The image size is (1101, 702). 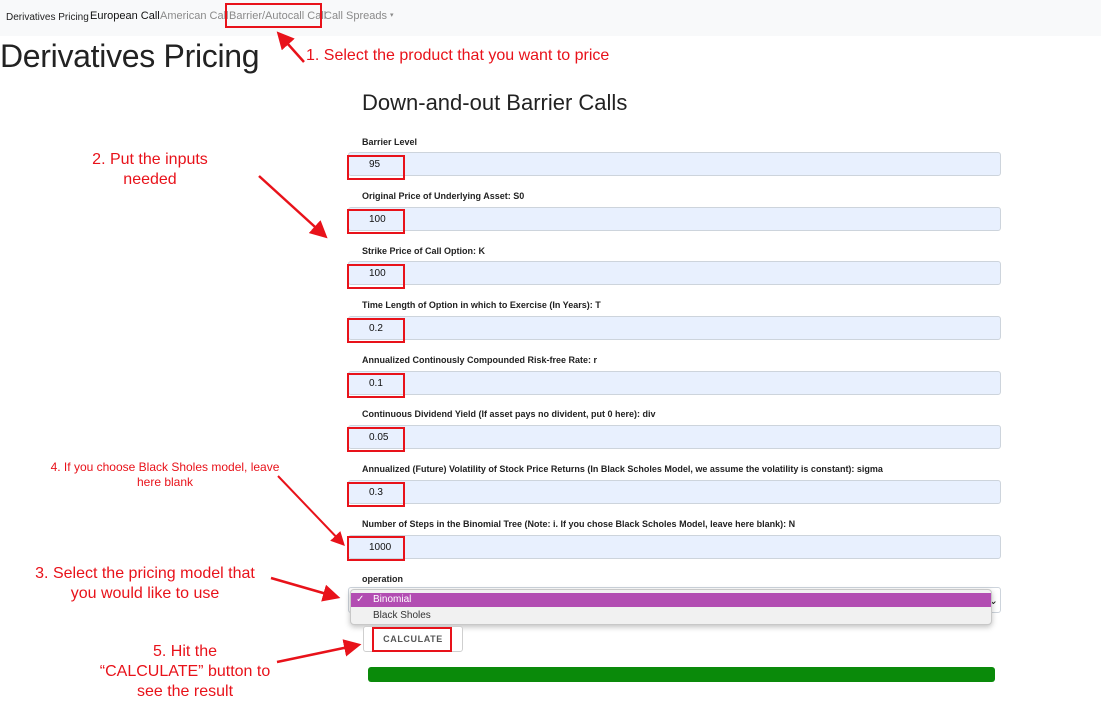 I want to click on operation-dropdown-list: ✓ Binomial Black Sholes, so click(x=671, y=607).